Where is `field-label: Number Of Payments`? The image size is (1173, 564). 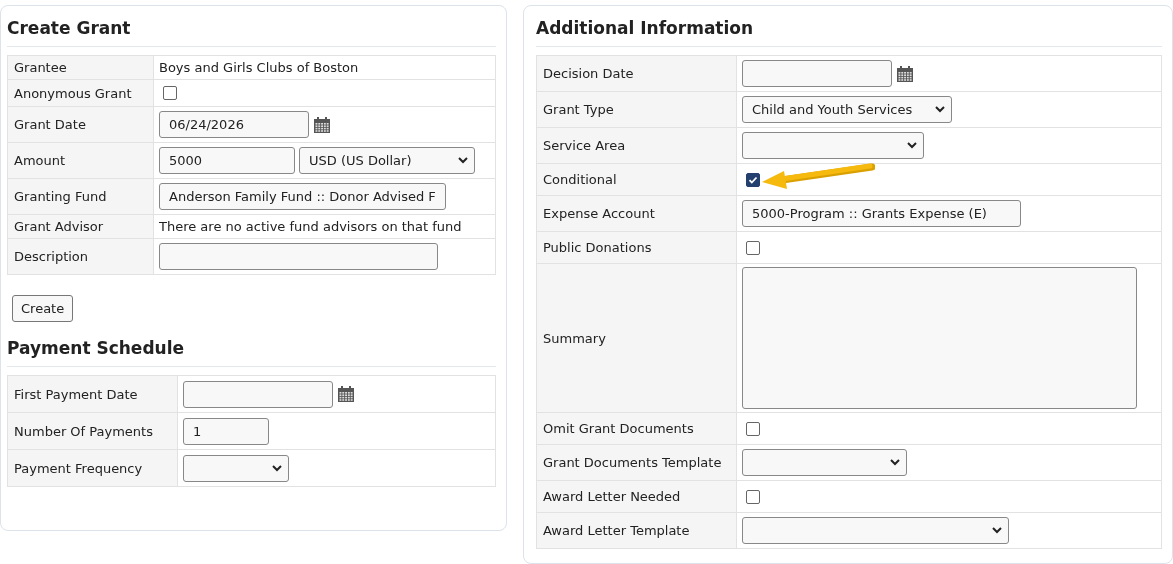
field-label: Number Of Payments is located at coordinates (92, 431).